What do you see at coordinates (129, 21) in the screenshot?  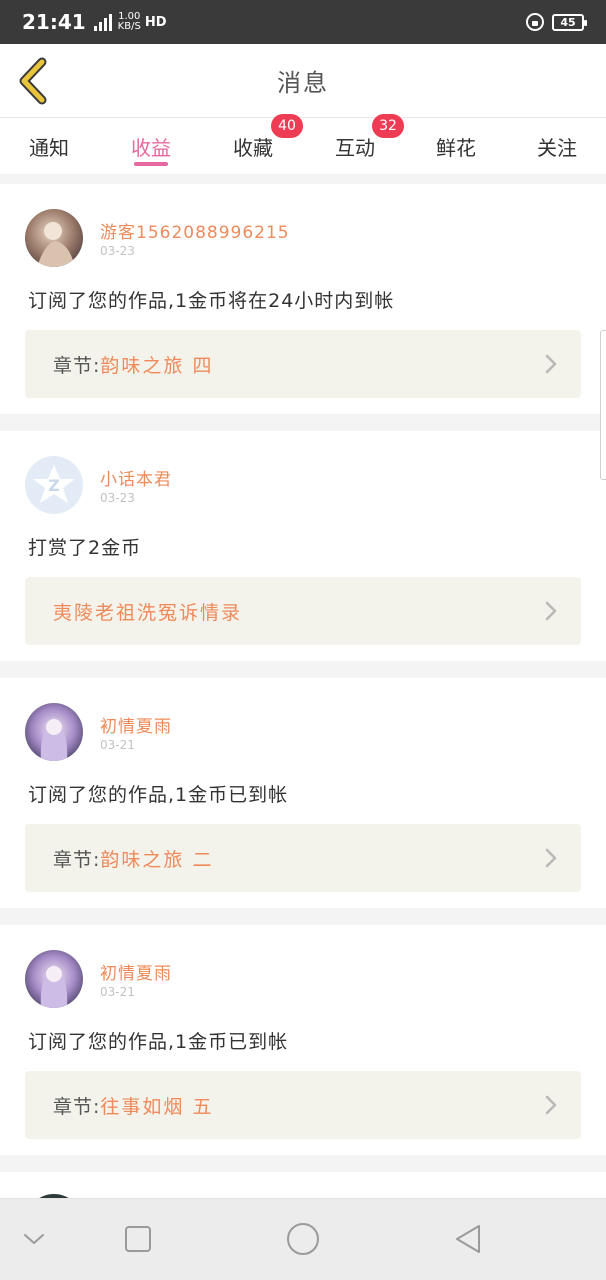 I see `network-speed: 1.00 KB/S` at bounding box center [129, 21].